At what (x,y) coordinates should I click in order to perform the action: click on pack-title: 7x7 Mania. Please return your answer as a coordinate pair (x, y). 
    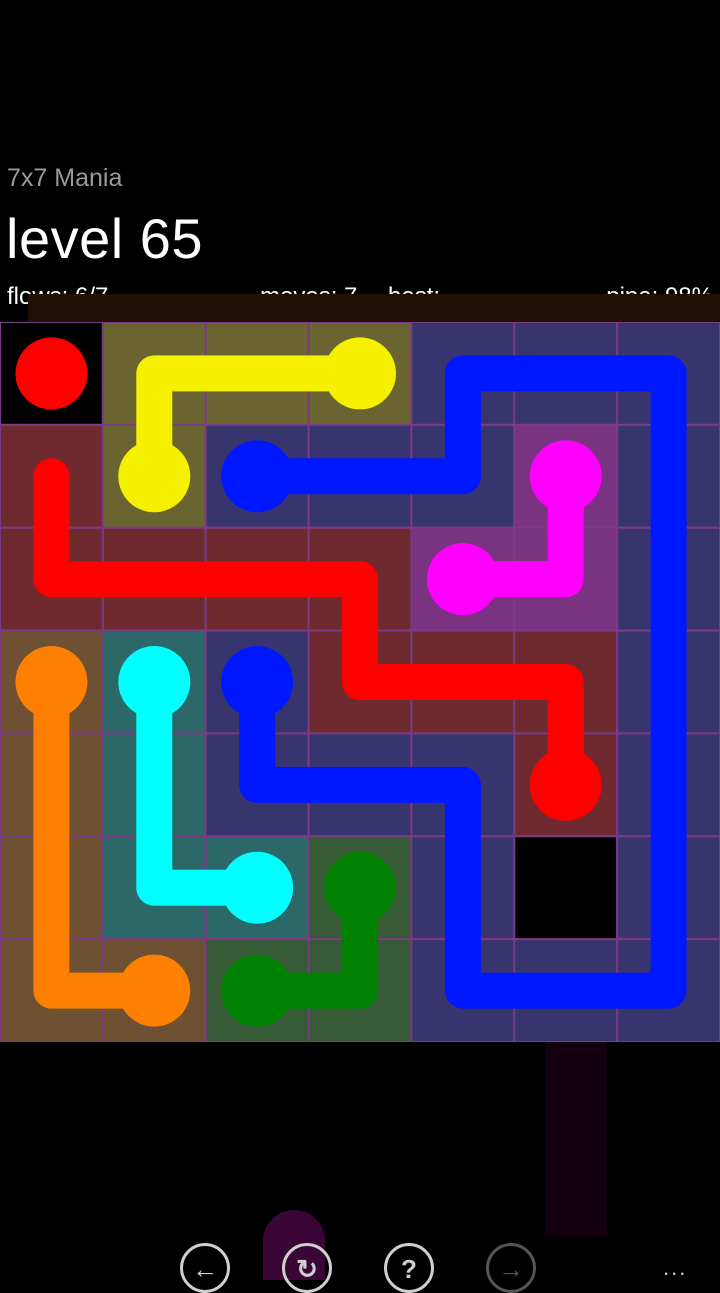
    Looking at the image, I should click on (65, 178).